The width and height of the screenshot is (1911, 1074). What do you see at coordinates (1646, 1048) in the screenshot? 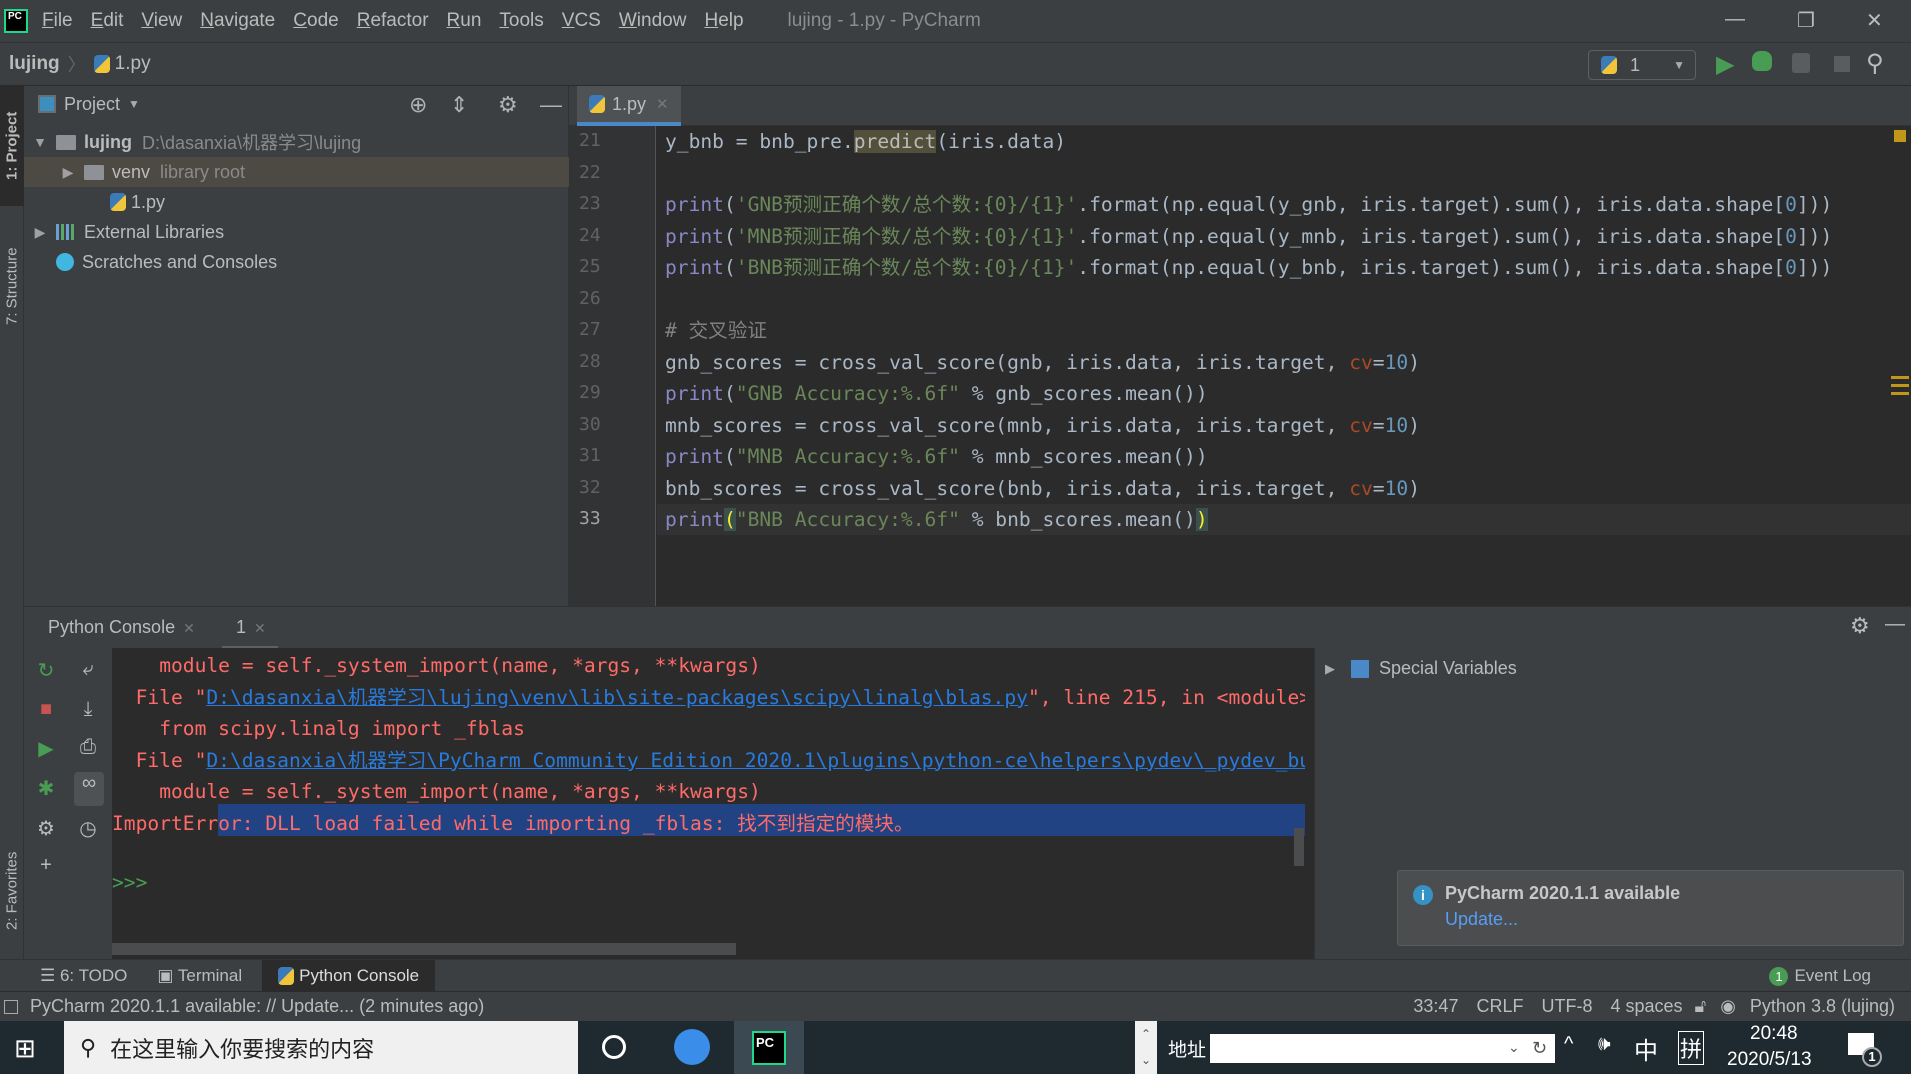
I see `ime-language: 中` at bounding box center [1646, 1048].